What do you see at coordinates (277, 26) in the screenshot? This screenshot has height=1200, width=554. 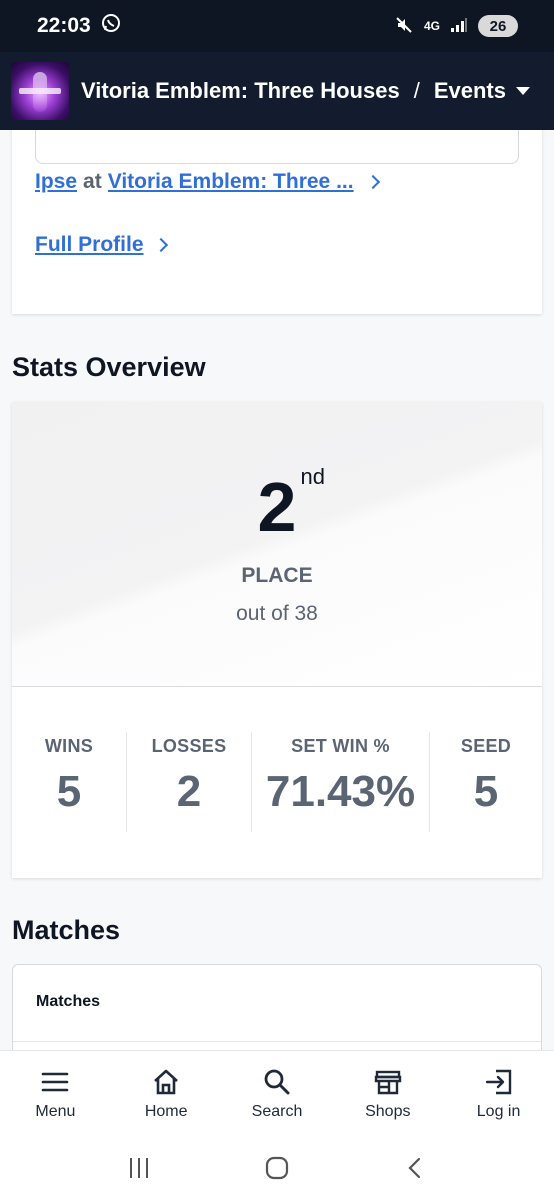 I see `status-bar: 22:03 4G 26` at bounding box center [277, 26].